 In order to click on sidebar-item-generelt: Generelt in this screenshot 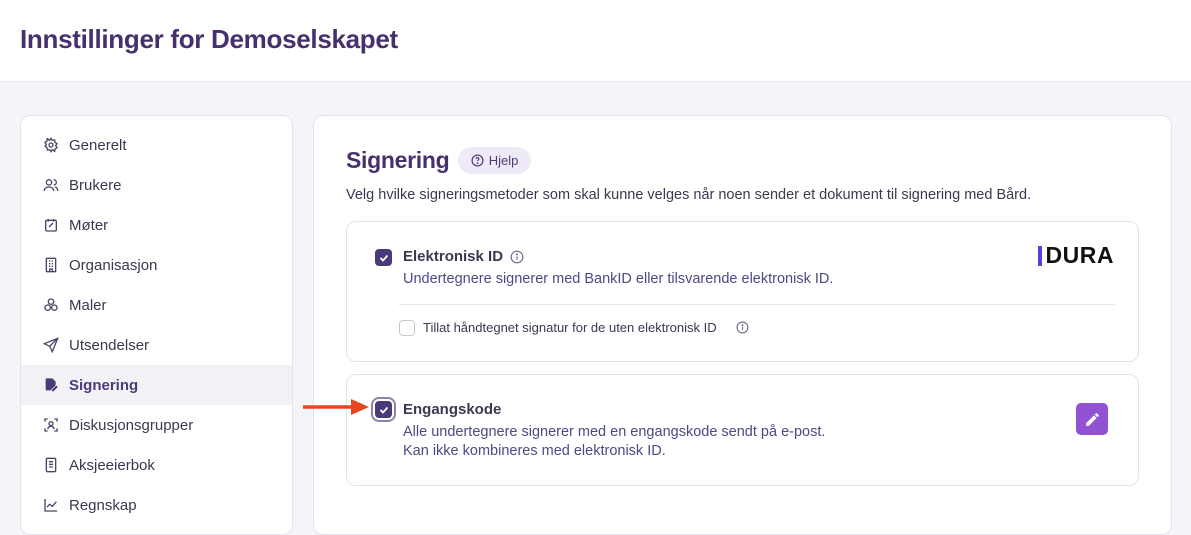, I will do `click(156, 145)`.